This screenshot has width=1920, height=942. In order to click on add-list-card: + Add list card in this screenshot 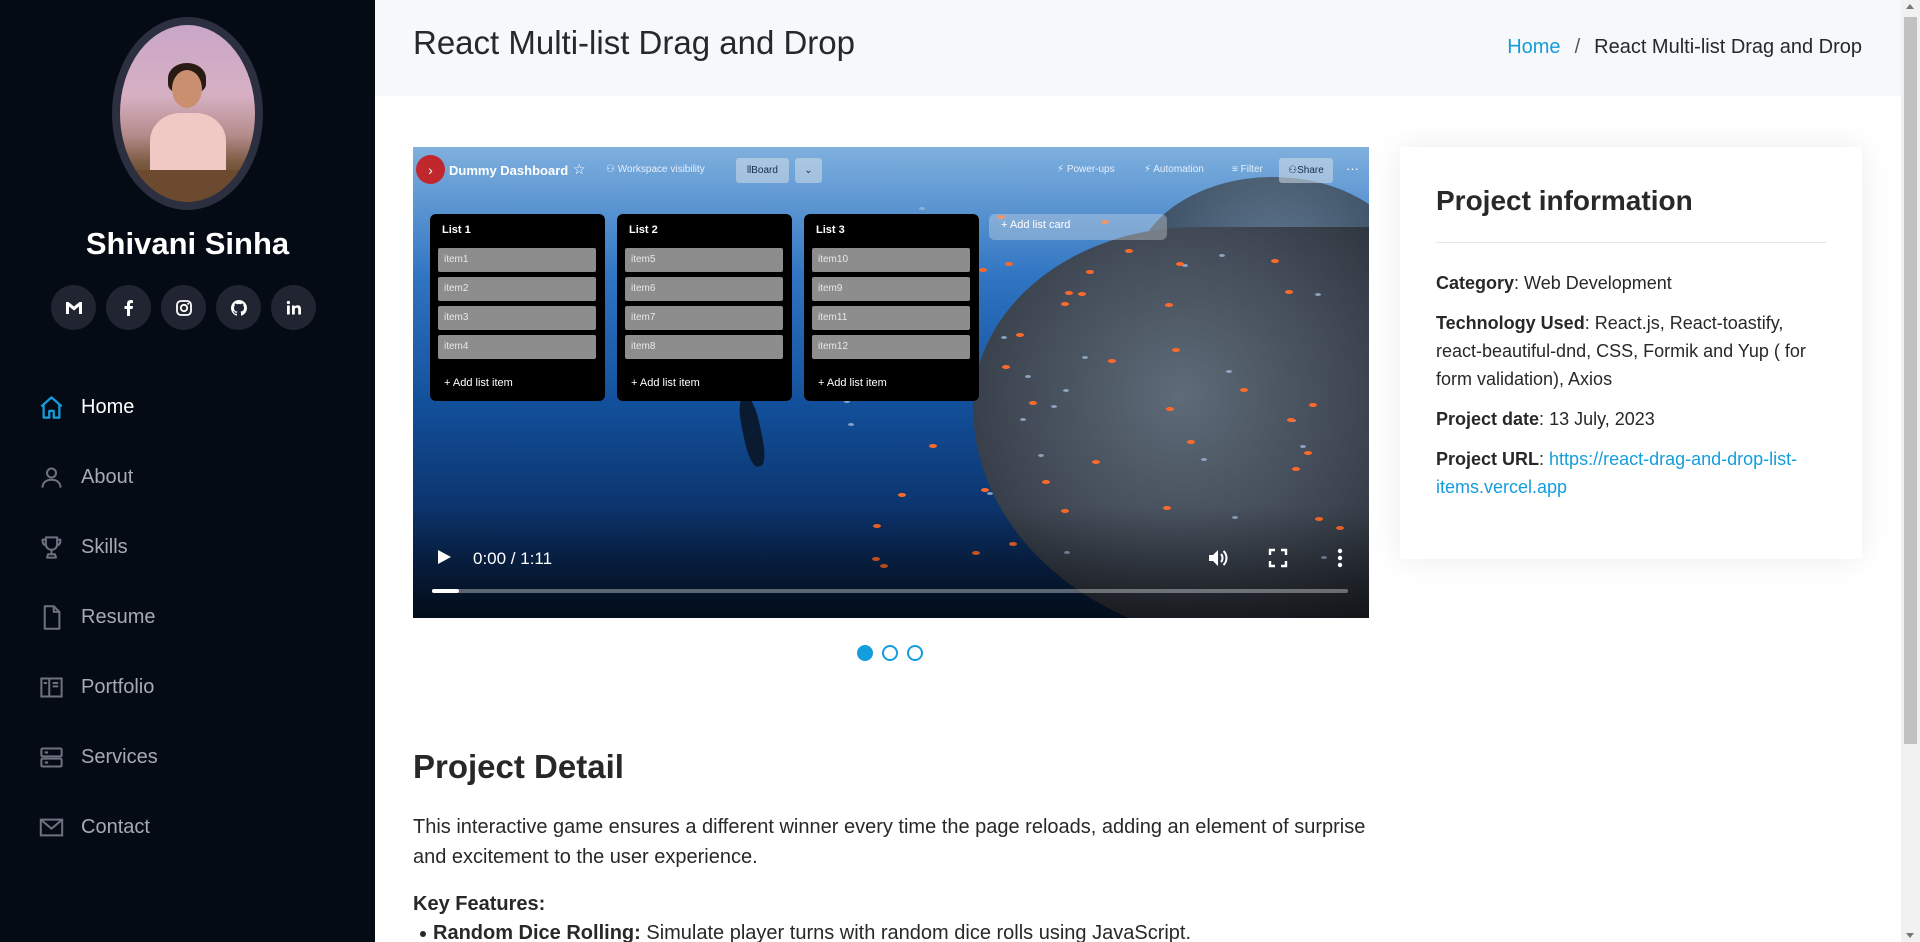, I will do `click(1078, 227)`.